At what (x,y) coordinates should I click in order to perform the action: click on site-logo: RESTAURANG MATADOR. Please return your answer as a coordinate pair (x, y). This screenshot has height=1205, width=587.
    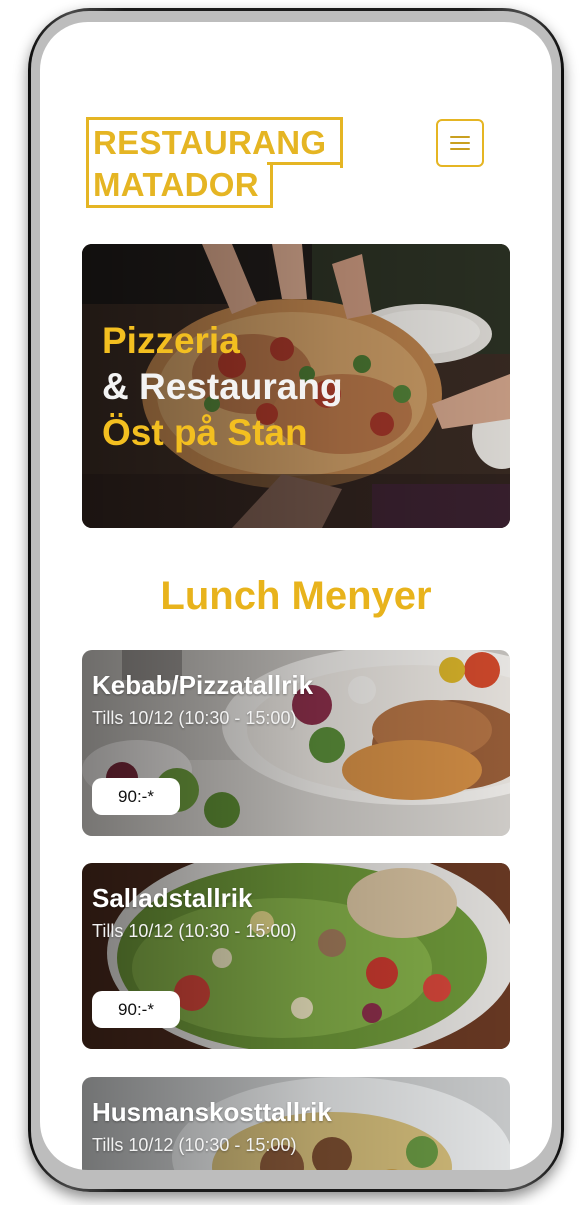
    Looking at the image, I should click on (214, 164).